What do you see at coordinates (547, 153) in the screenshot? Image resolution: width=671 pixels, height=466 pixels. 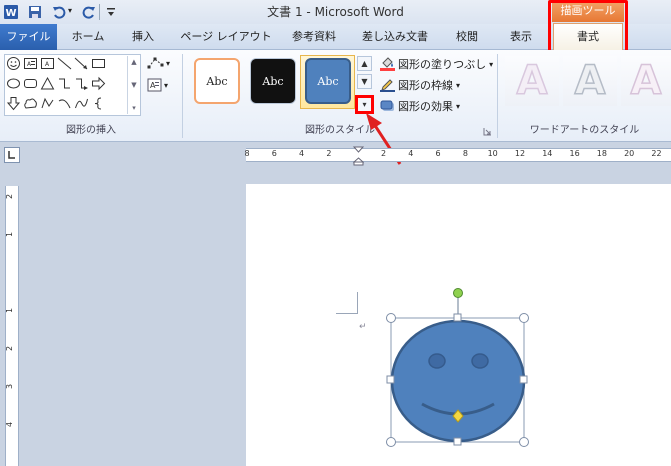 I see `ruler-number: 14` at bounding box center [547, 153].